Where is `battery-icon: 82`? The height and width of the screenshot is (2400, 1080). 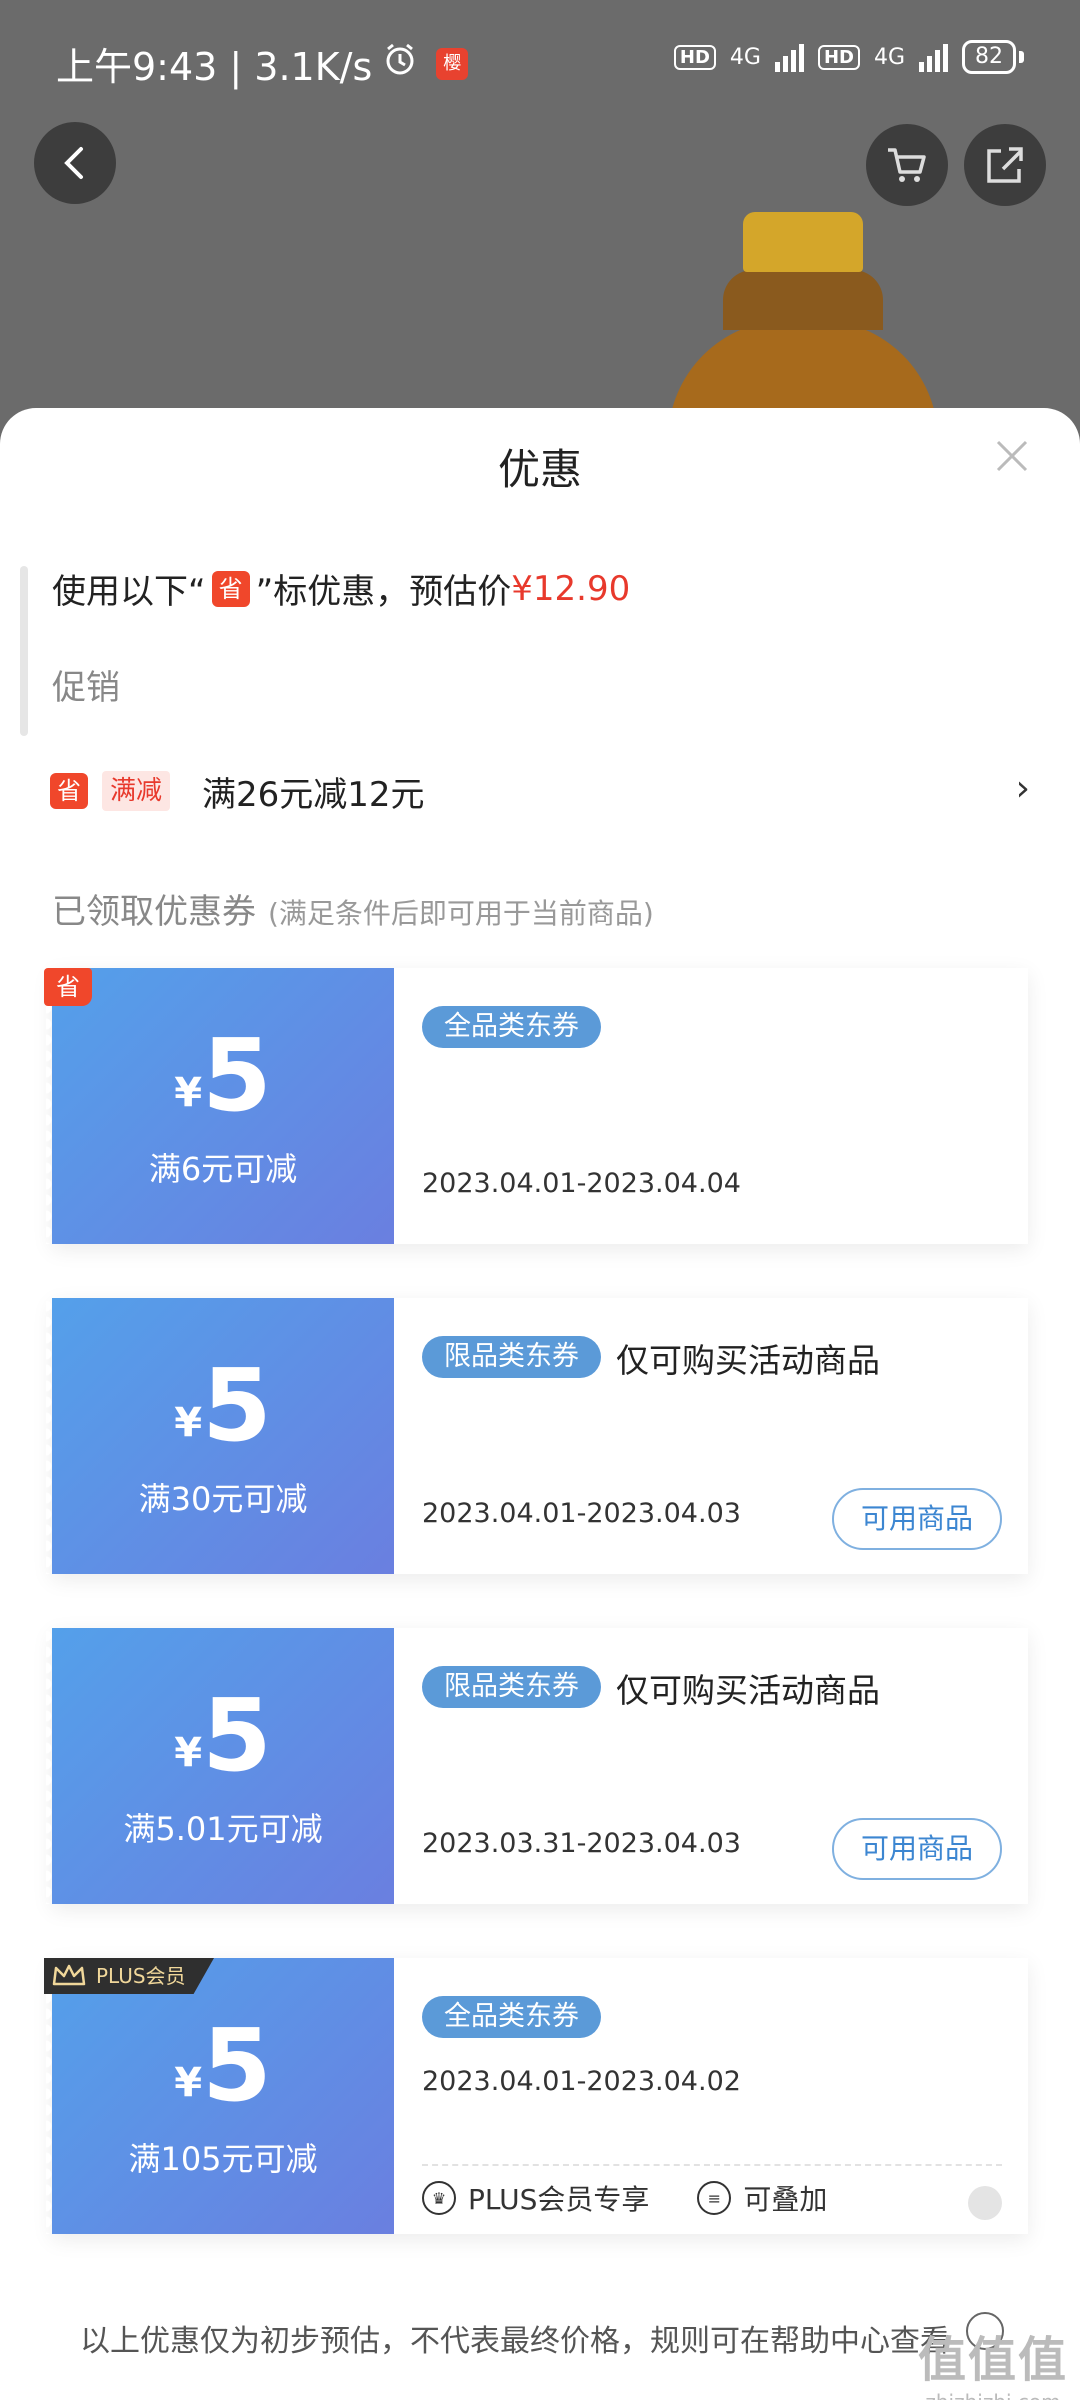 battery-icon: 82 is located at coordinates (993, 57).